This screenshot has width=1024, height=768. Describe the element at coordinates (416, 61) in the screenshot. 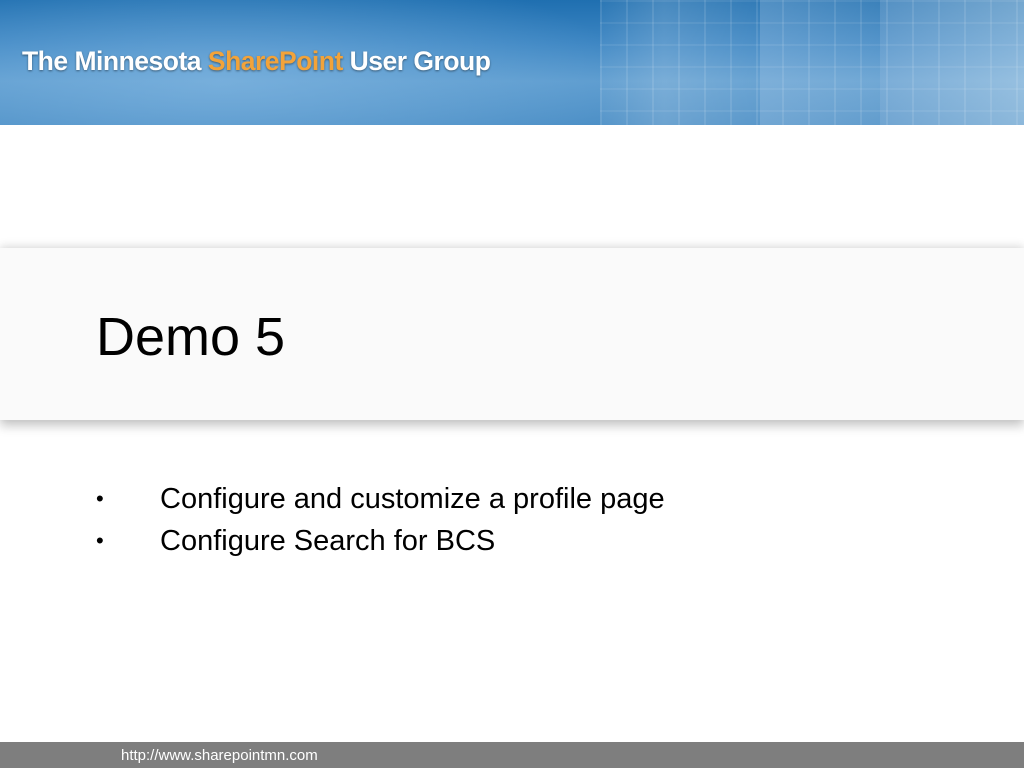

I see `brand-suffix: User Group` at that location.